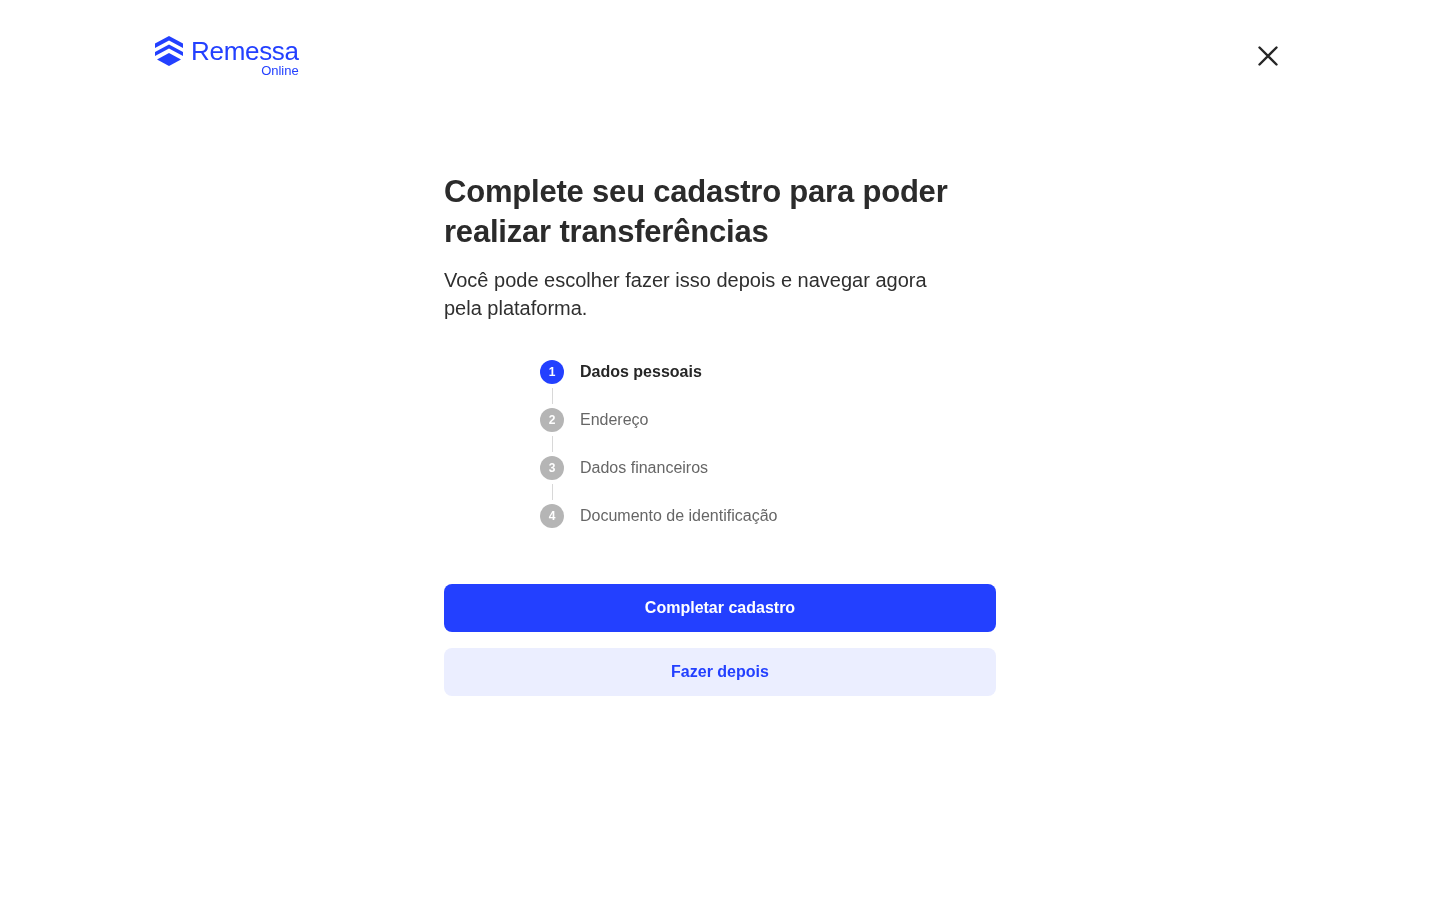 This screenshot has height=900, width=1440. I want to click on logo-tagline: Online, so click(279, 70).